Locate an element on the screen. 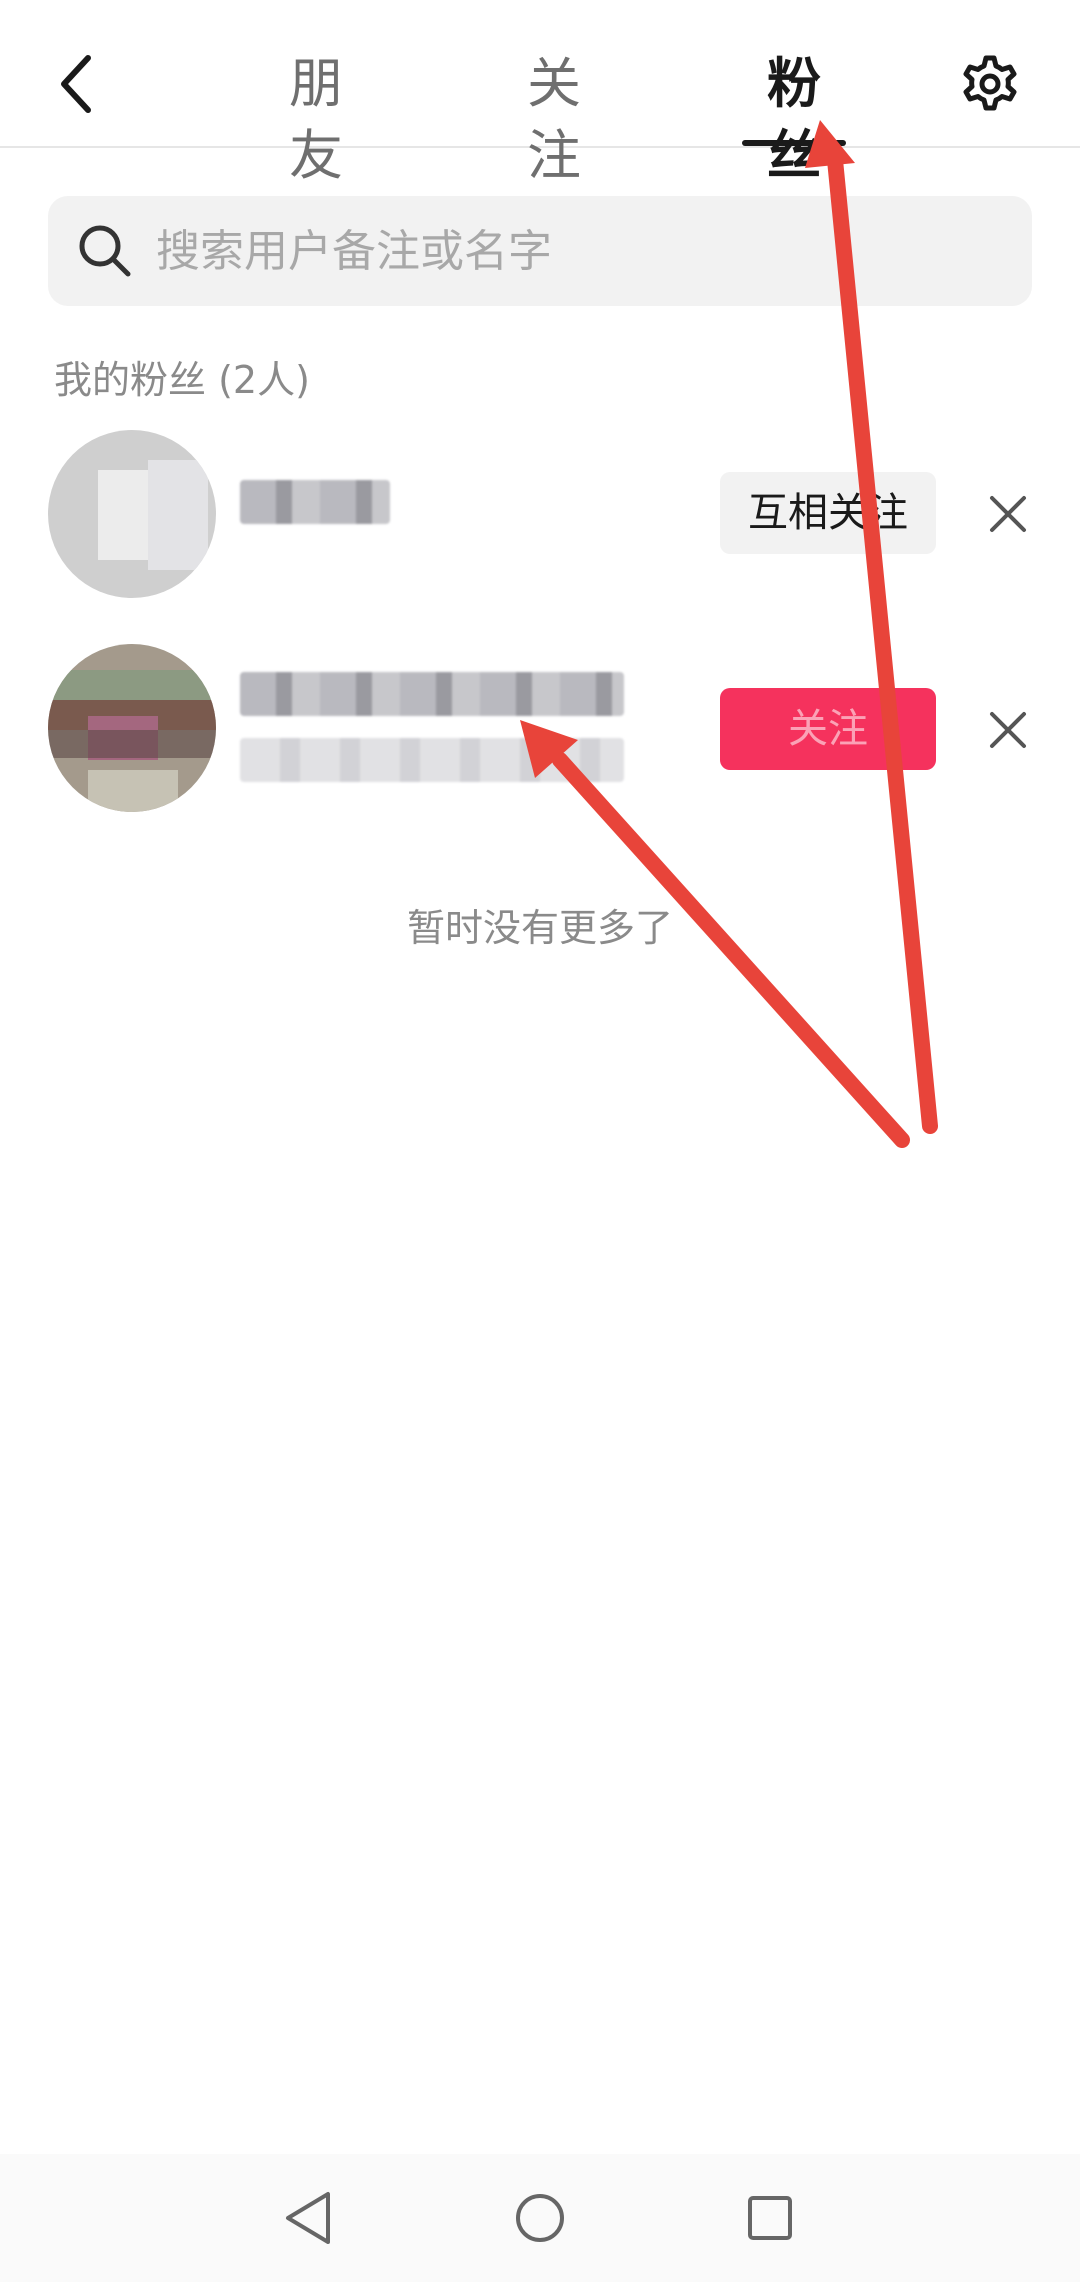 The height and width of the screenshot is (2282, 1080). active-tab-indicator is located at coordinates (794, 143).